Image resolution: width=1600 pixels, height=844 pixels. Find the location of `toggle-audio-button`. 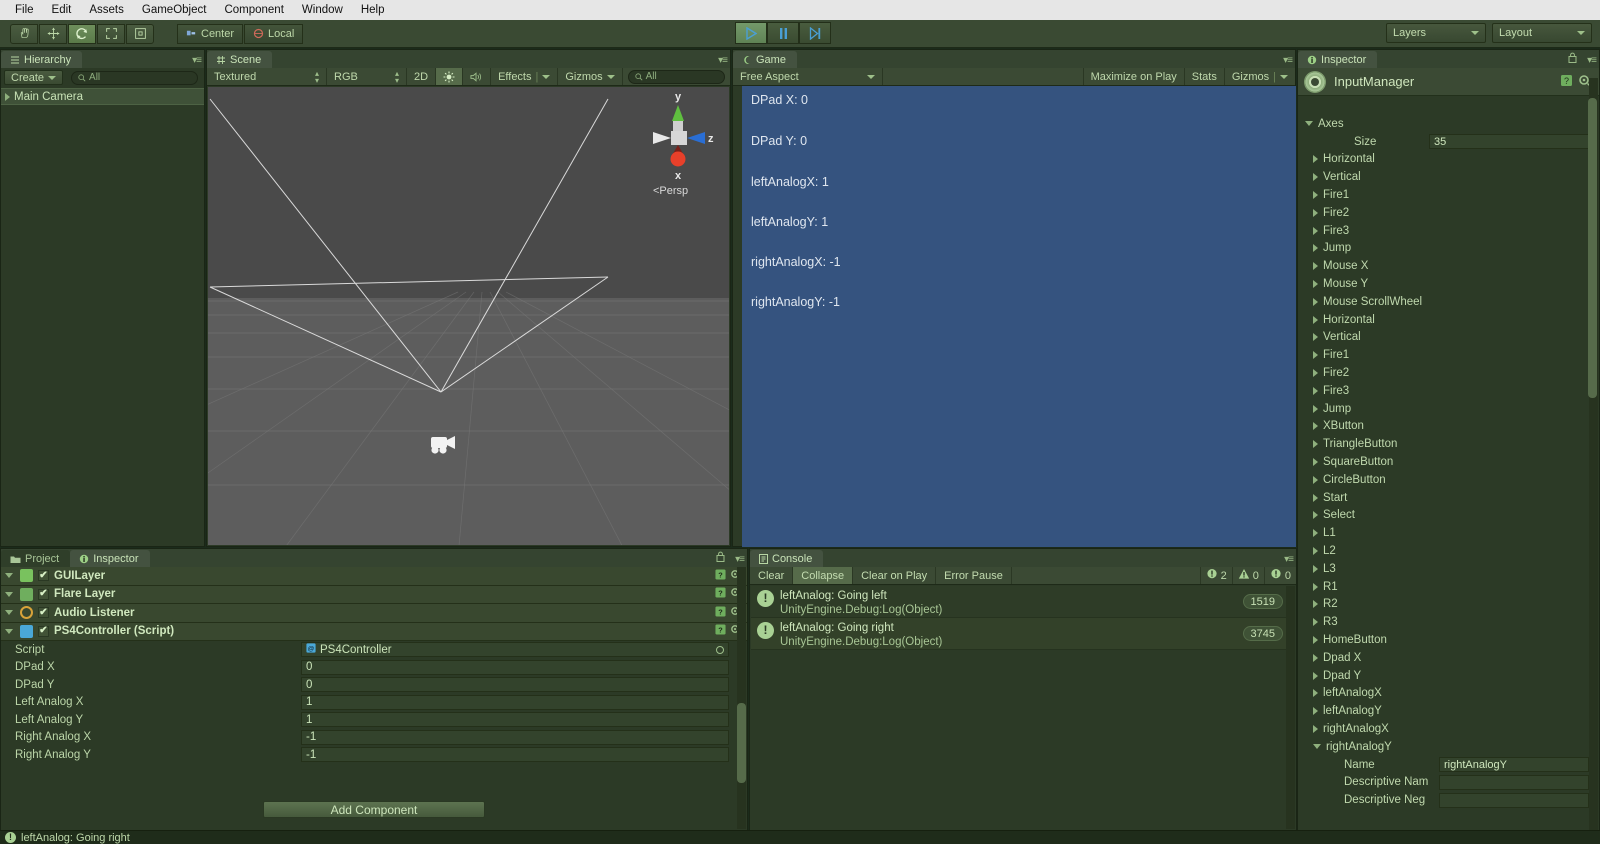

toggle-audio-button is located at coordinates (477, 76).